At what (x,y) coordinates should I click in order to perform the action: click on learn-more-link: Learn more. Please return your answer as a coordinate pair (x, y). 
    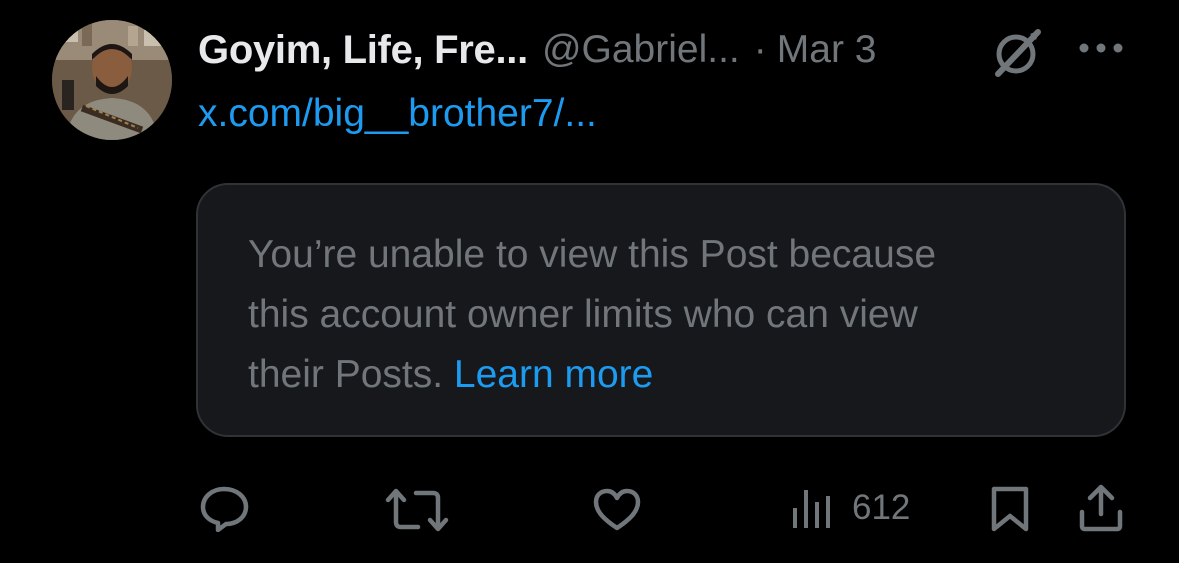
    Looking at the image, I should click on (553, 374).